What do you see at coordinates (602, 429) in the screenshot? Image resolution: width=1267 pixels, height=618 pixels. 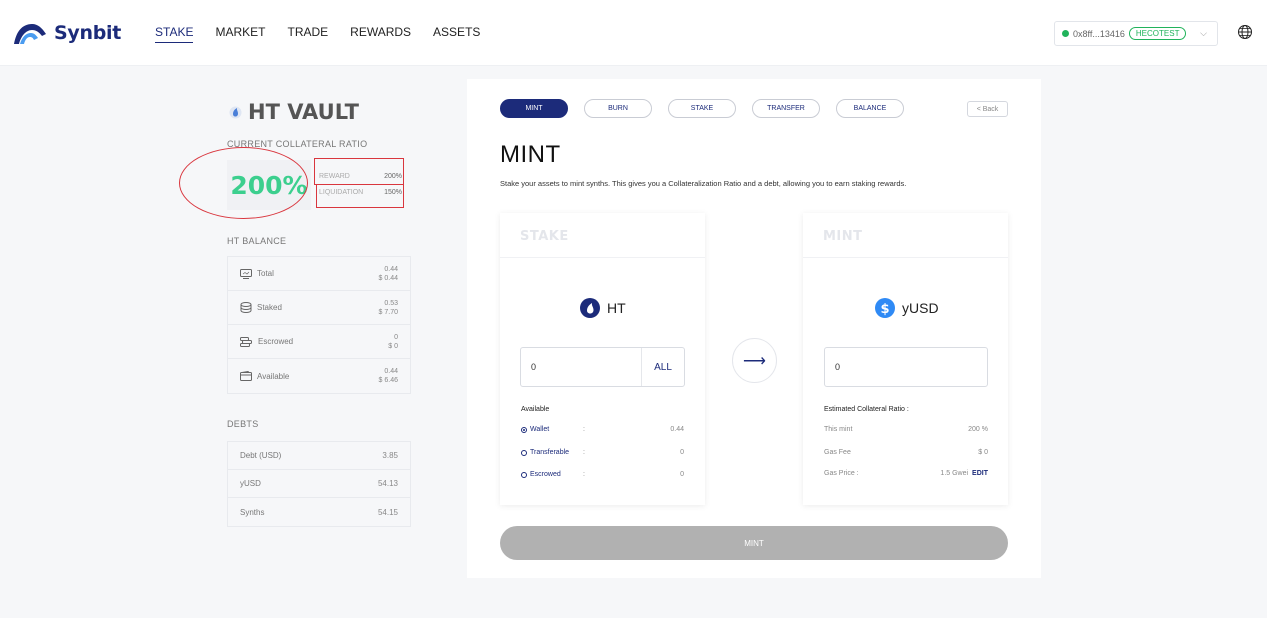 I see `source-wallet: Wallet : 0.44` at bounding box center [602, 429].